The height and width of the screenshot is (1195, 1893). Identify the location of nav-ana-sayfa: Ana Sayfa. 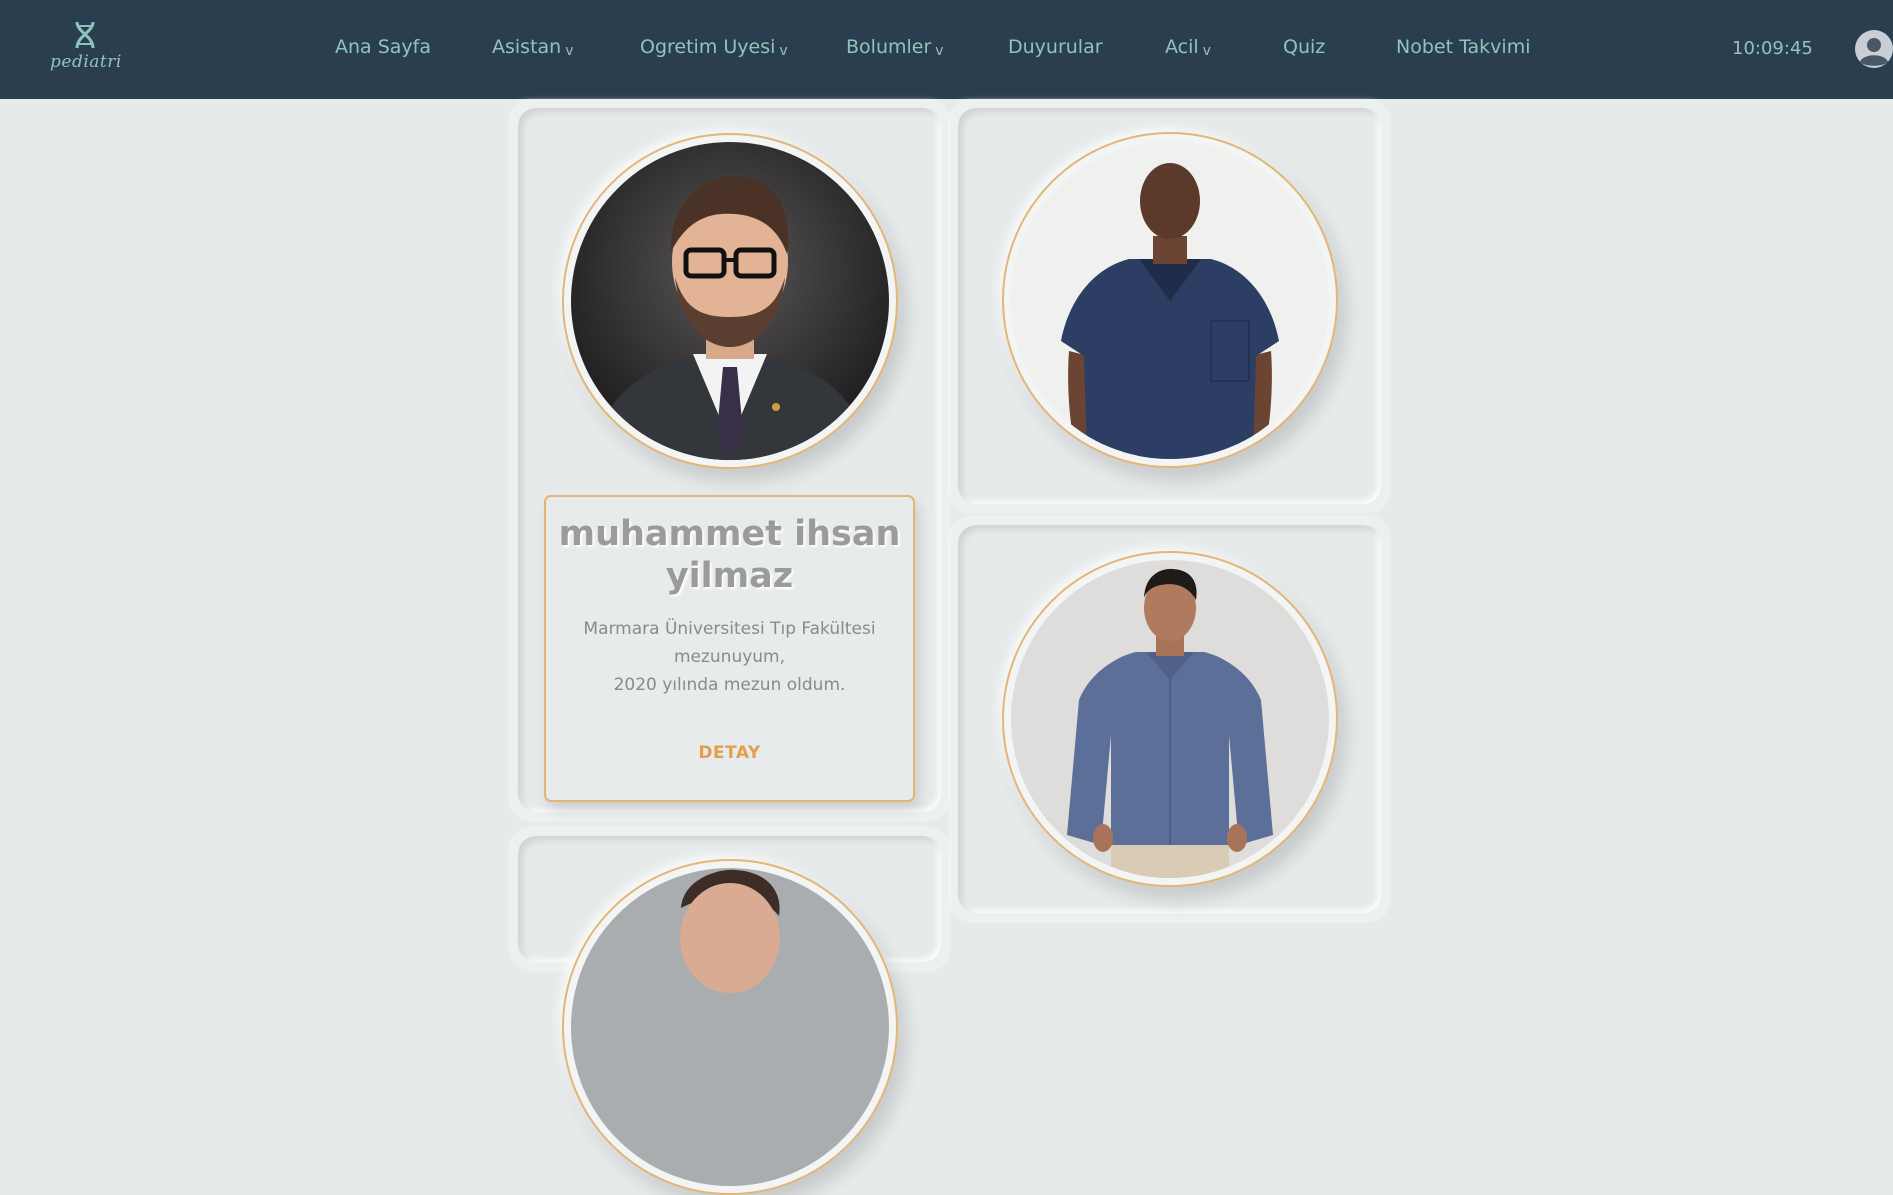
(383, 49).